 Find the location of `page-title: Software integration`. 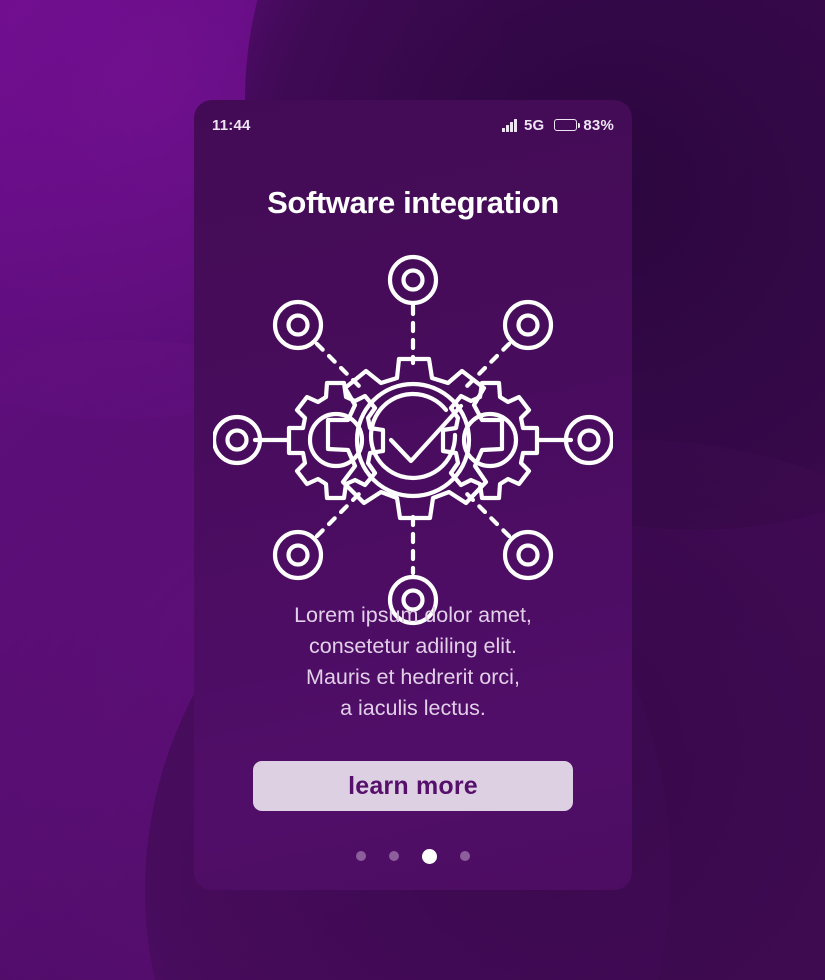

page-title: Software integration is located at coordinates (413, 202).